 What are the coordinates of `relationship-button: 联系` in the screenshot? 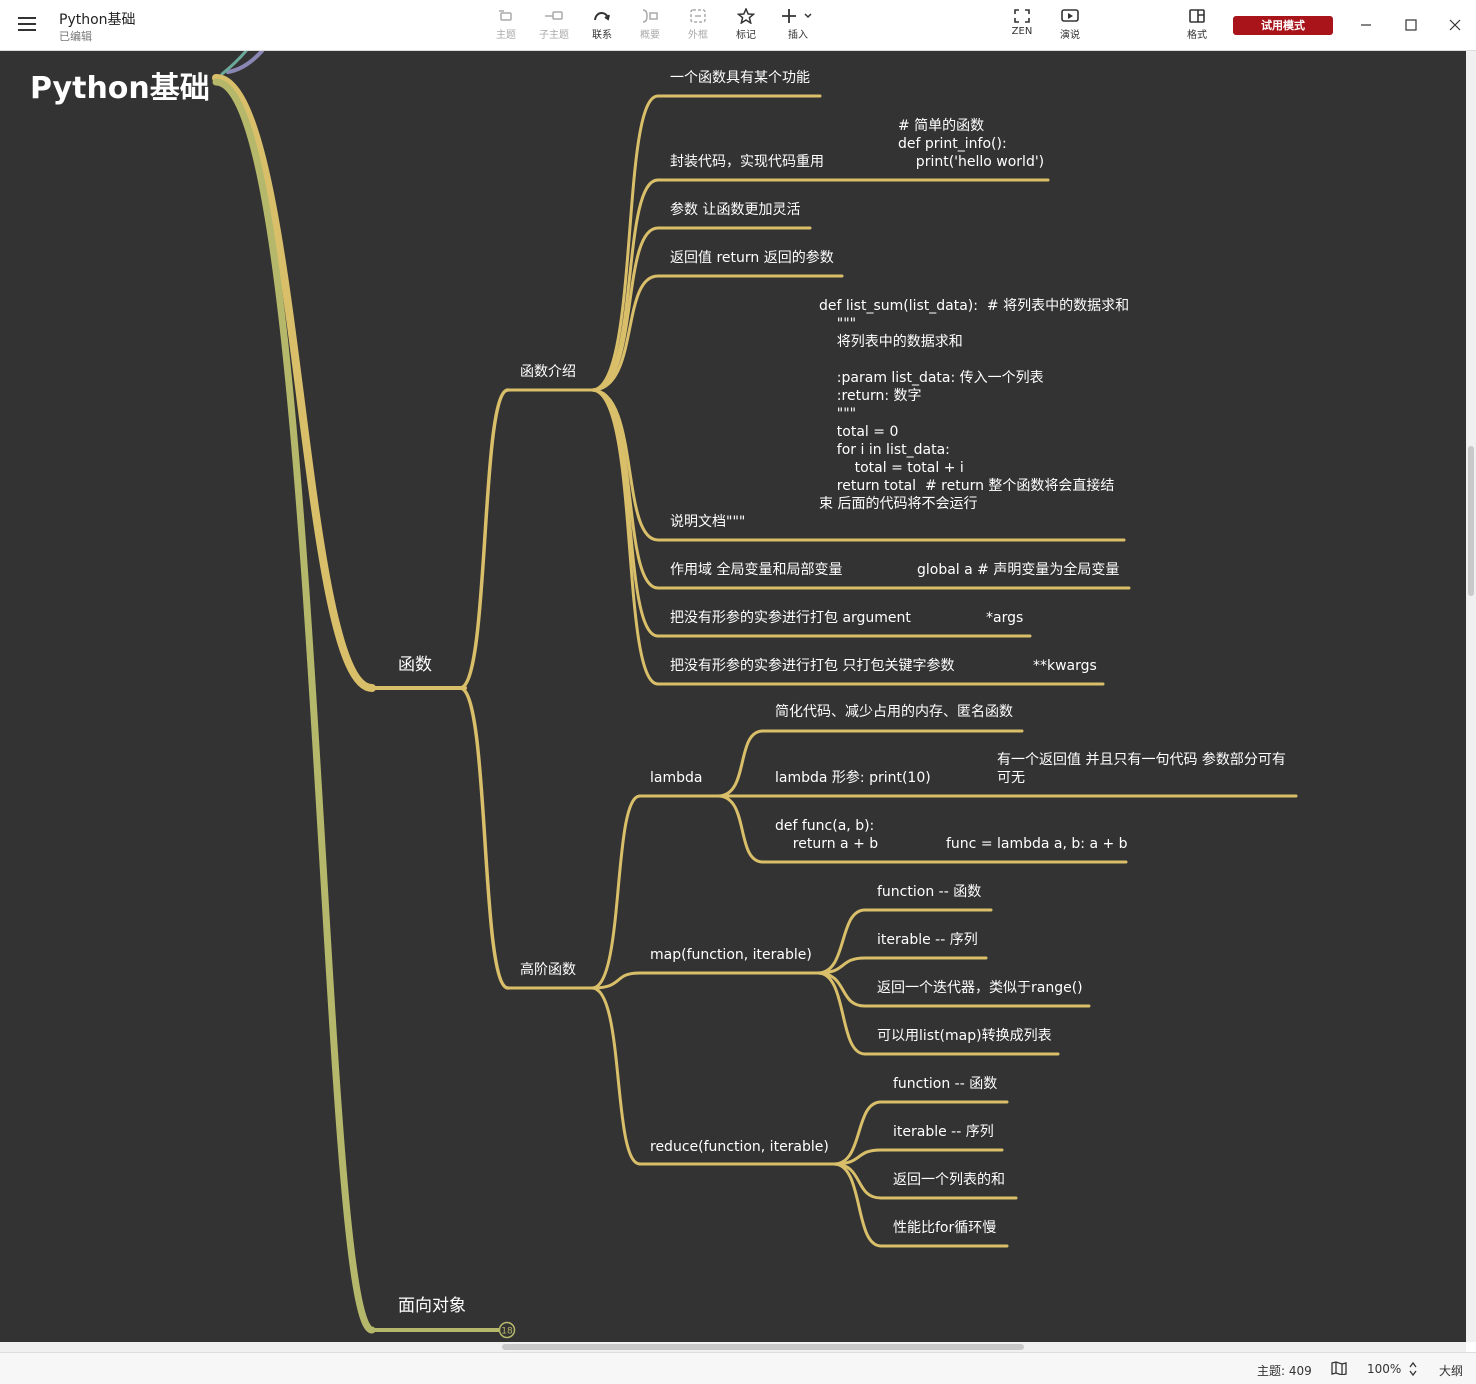 It's located at (602, 26).